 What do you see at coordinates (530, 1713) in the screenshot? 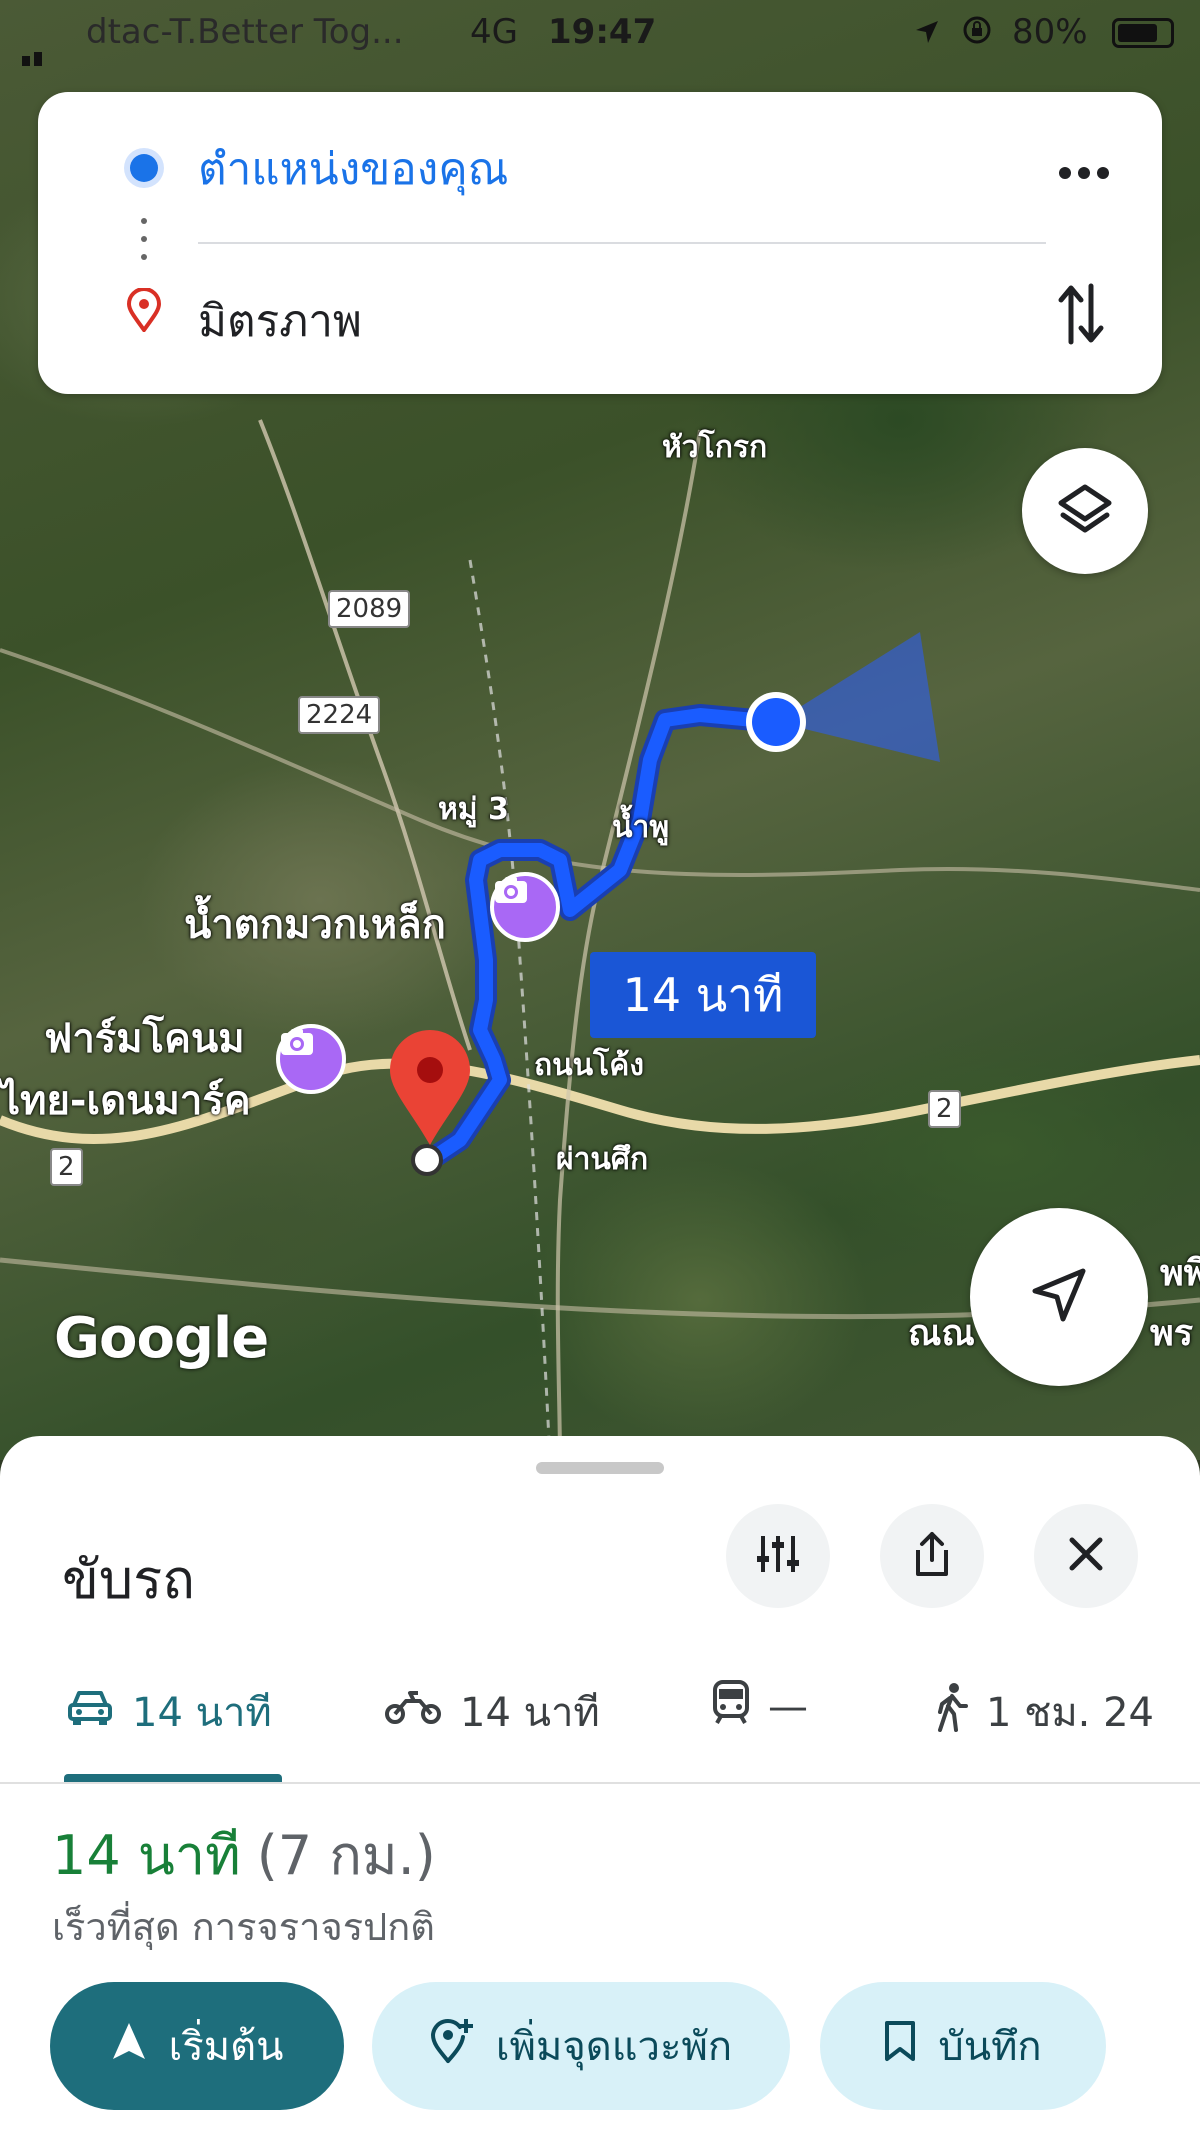
I see `tab-motorcycle-label: 14 นาที` at bounding box center [530, 1713].